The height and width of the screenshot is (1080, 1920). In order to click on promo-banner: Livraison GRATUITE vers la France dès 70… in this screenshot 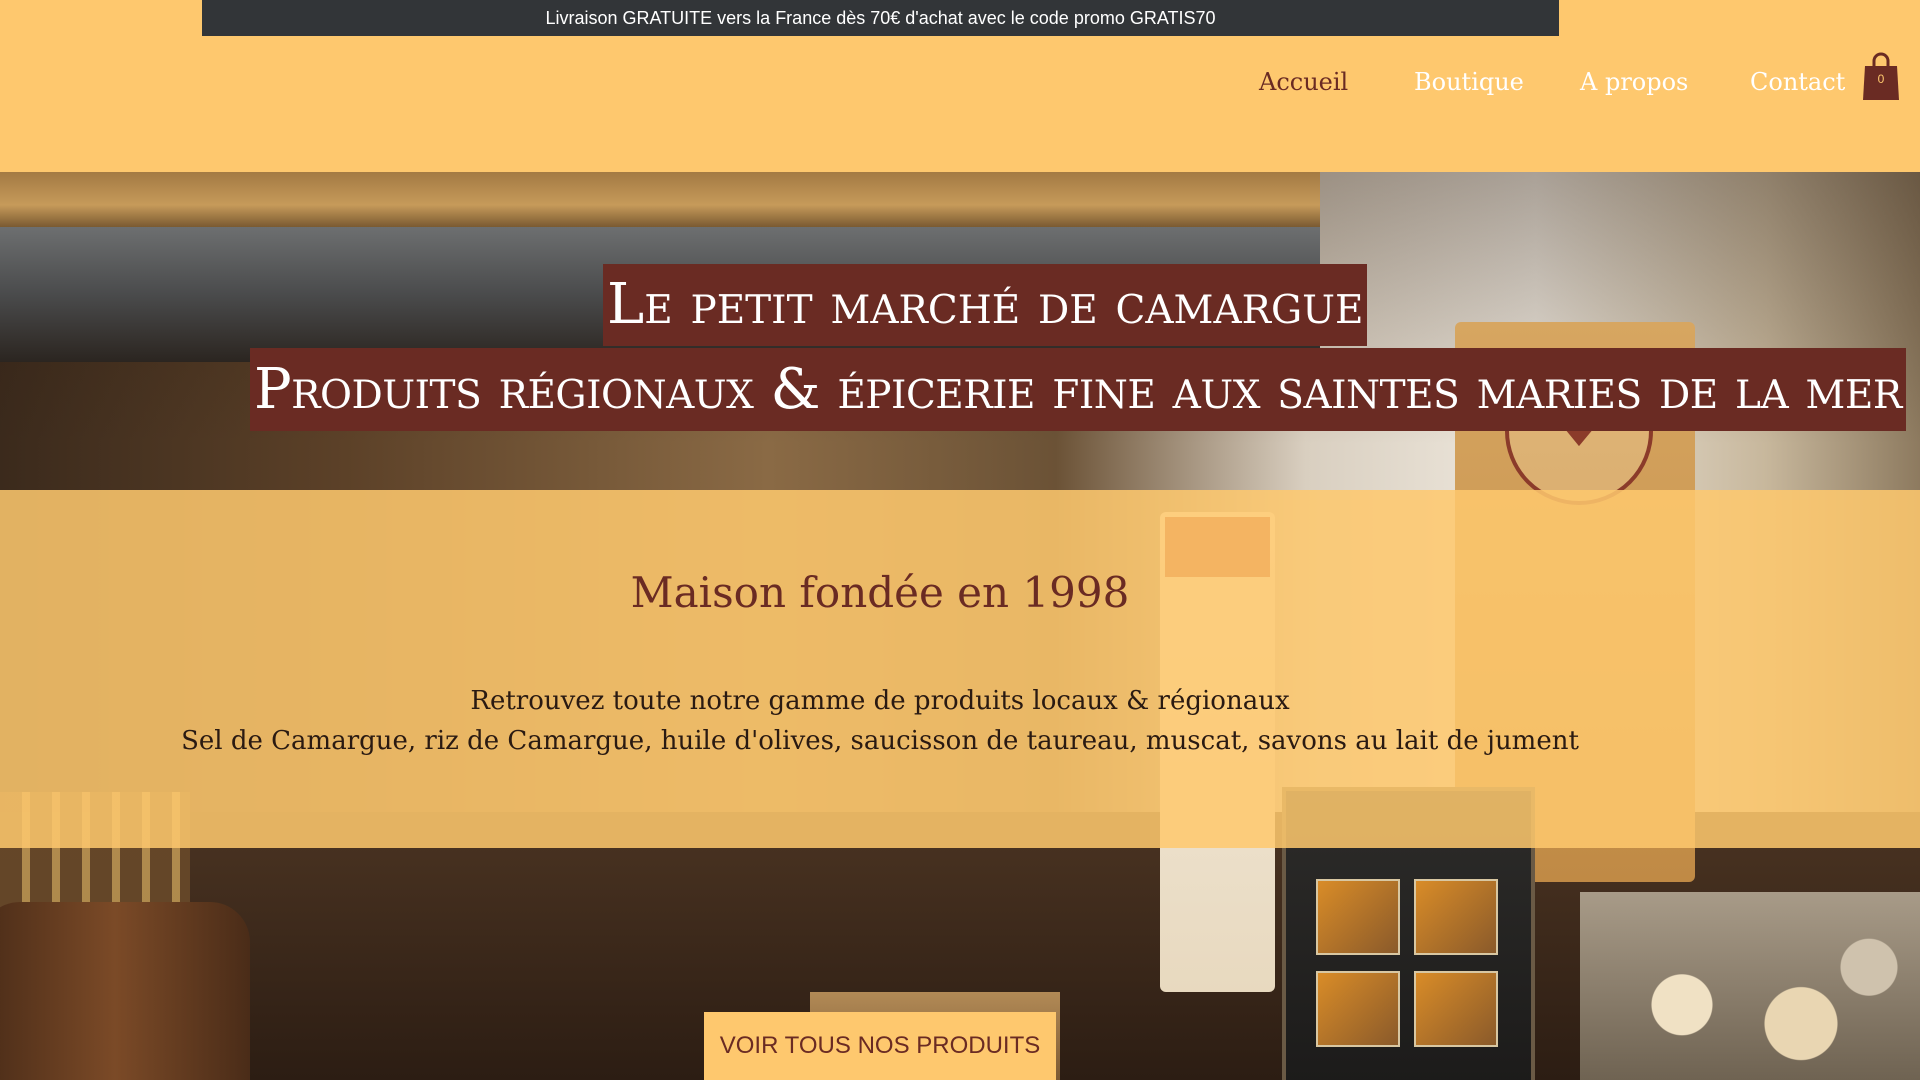, I will do `click(880, 18)`.